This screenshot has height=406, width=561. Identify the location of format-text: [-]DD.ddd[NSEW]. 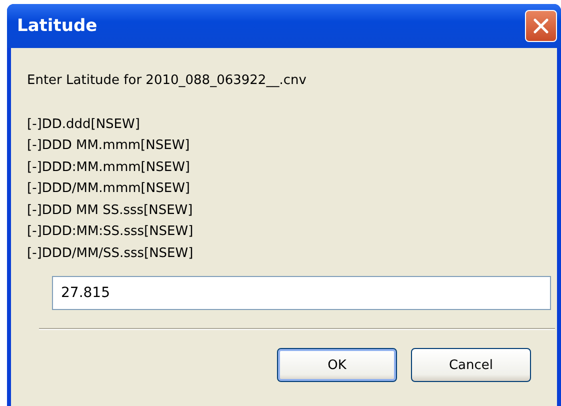
(84, 125).